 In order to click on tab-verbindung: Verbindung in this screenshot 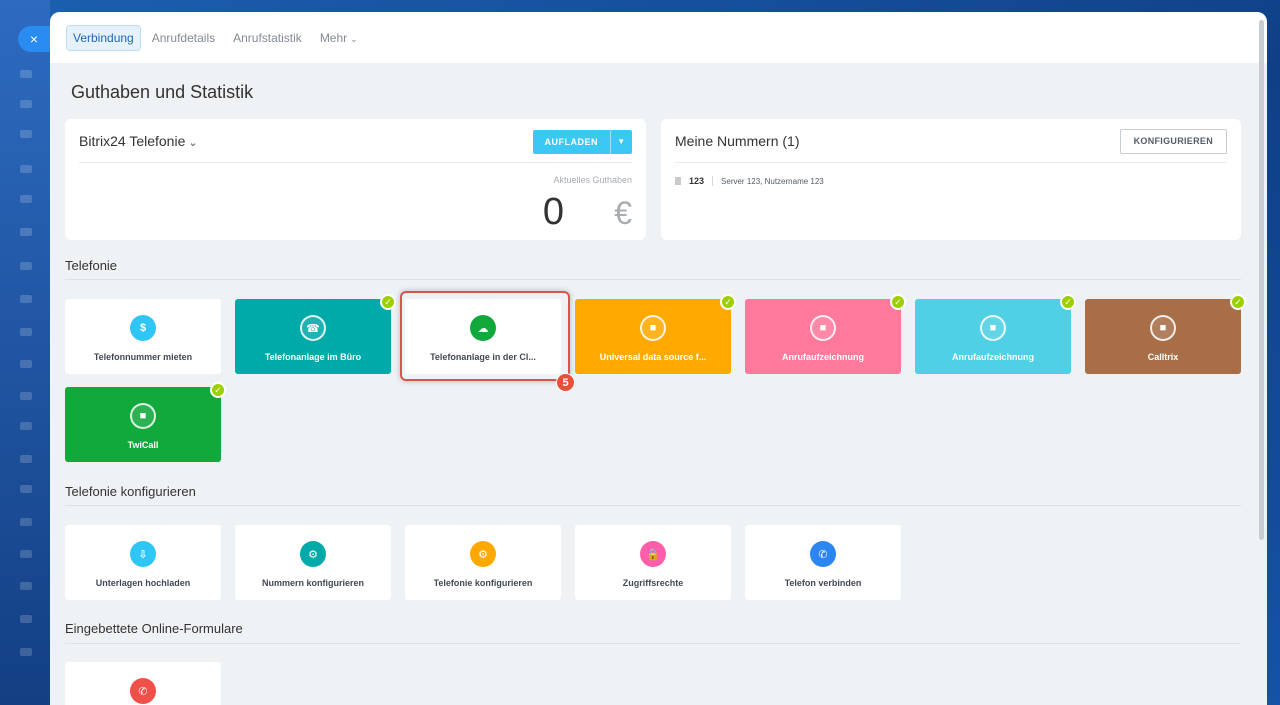, I will do `click(103, 37)`.